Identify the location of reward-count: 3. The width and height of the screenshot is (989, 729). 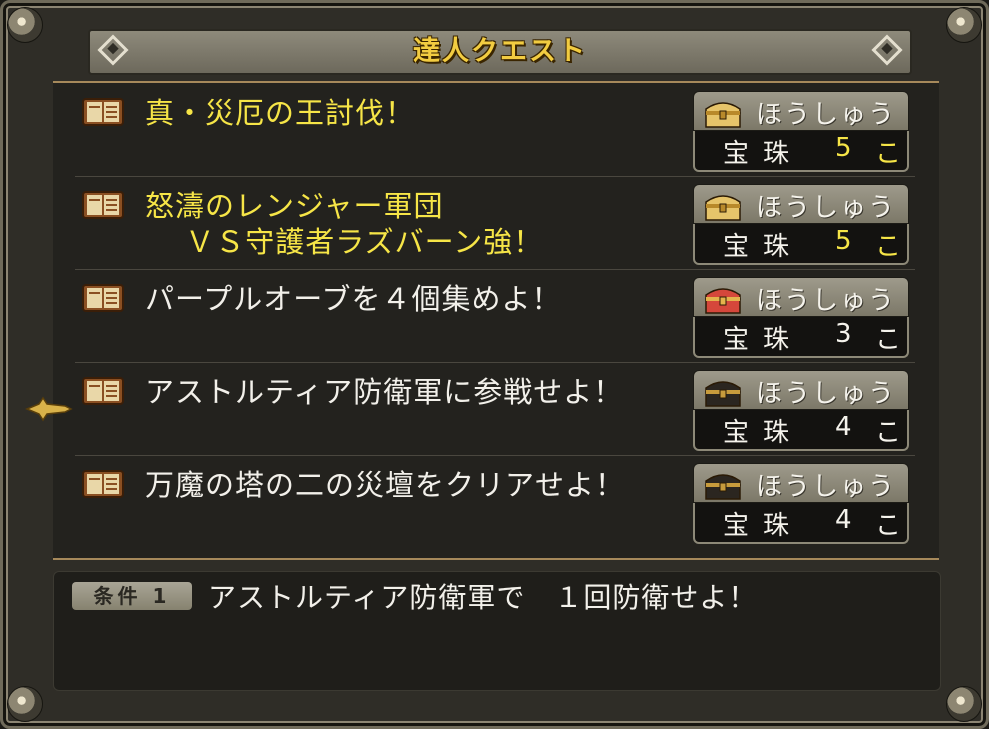
(843, 334).